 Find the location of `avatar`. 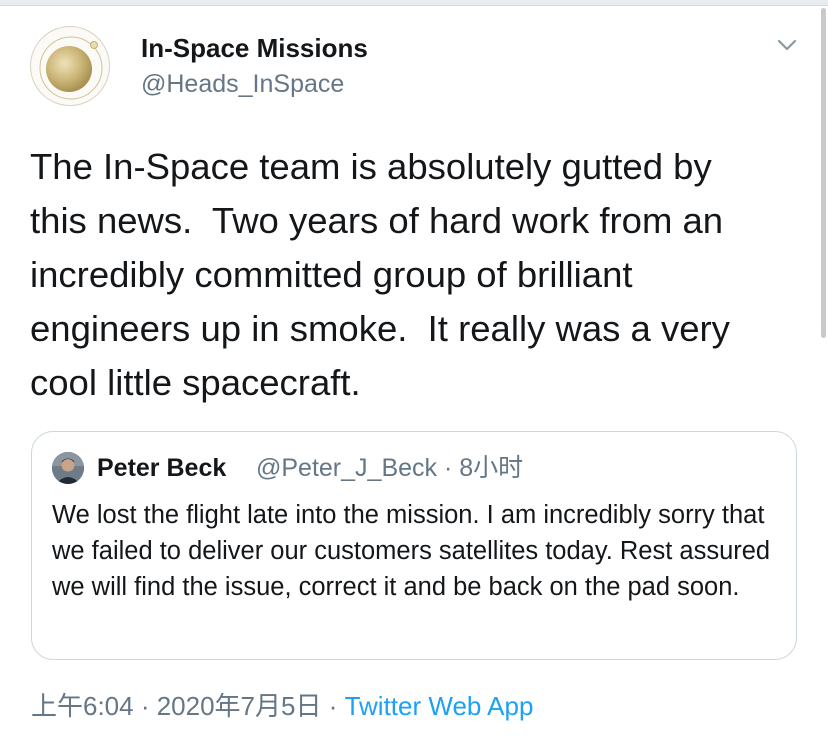

avatar is located at coordinates (70, 66).